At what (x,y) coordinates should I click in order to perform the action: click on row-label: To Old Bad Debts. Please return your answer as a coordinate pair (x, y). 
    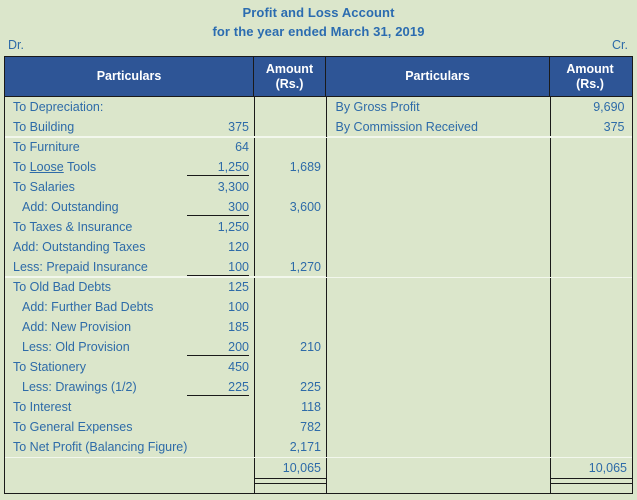
    Looking at the image, I should click on (62, 287).